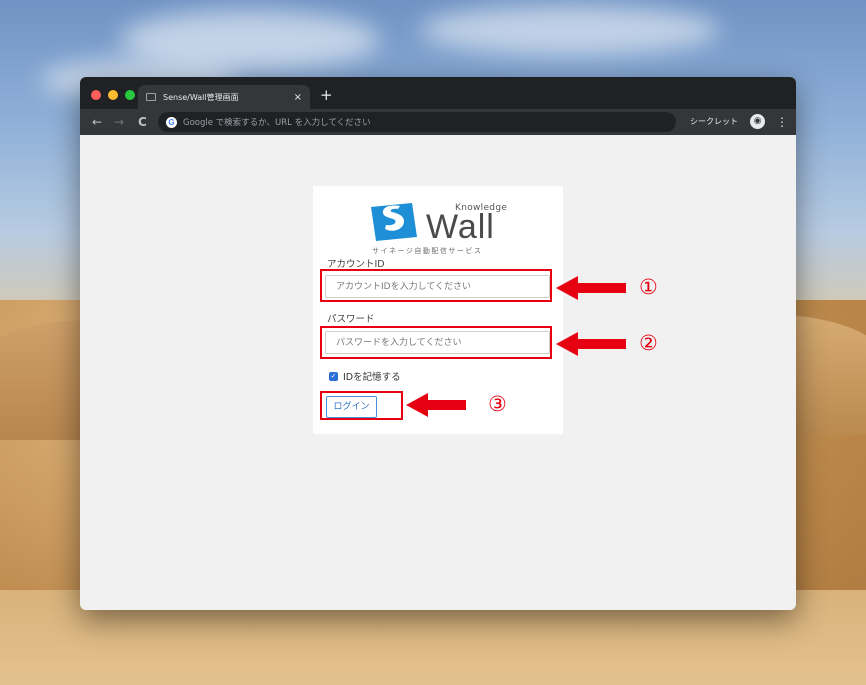 This screenshot has height=685, width=866. I want to click on remember-id-label: IDを記憶する, so click(372, 377).